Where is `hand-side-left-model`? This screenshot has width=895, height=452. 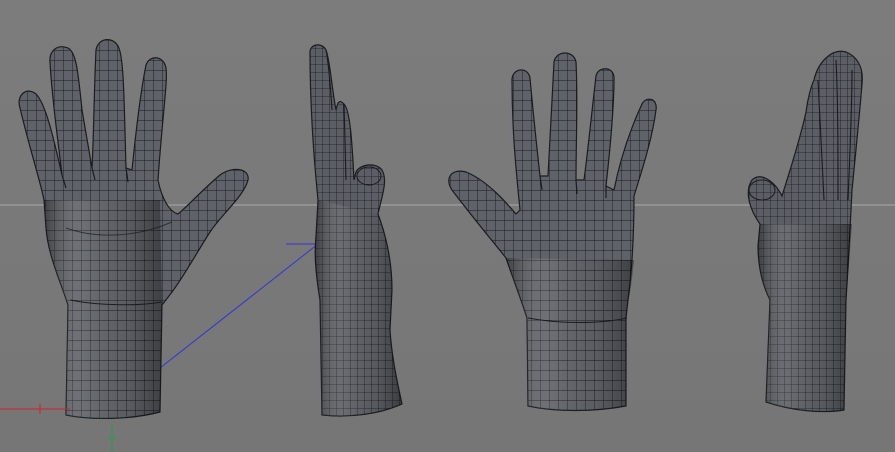
hand-side-left-model is located at coordinates (356, 230).